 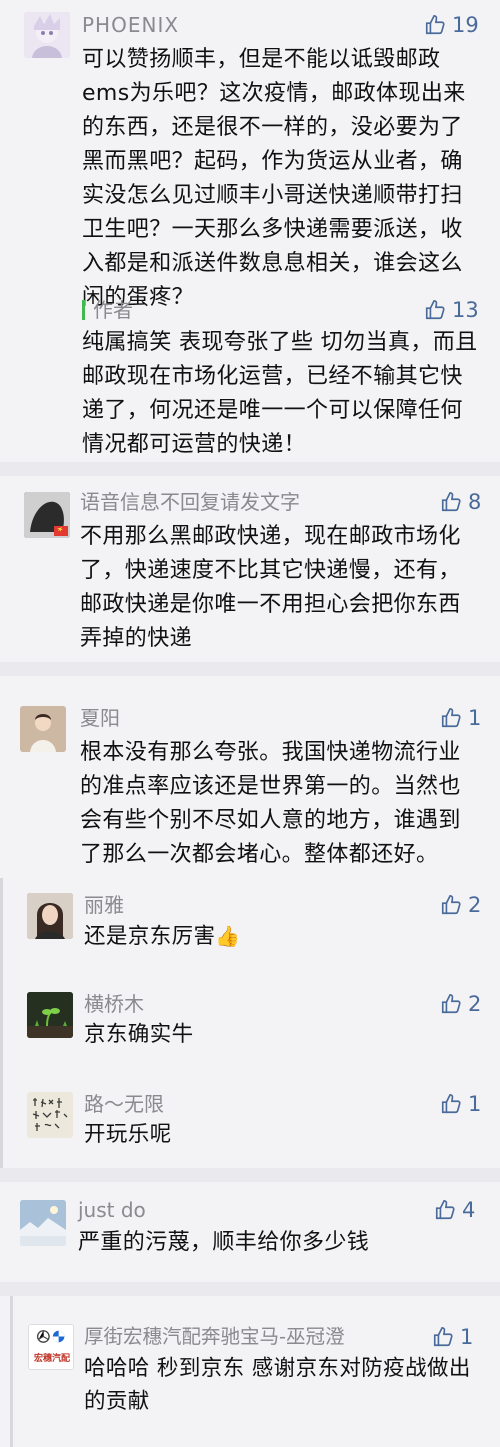 What do you see at coordinates (113, 310) in the screenshot?
I see `author-label: 作者` at bounding box center [113, 310].